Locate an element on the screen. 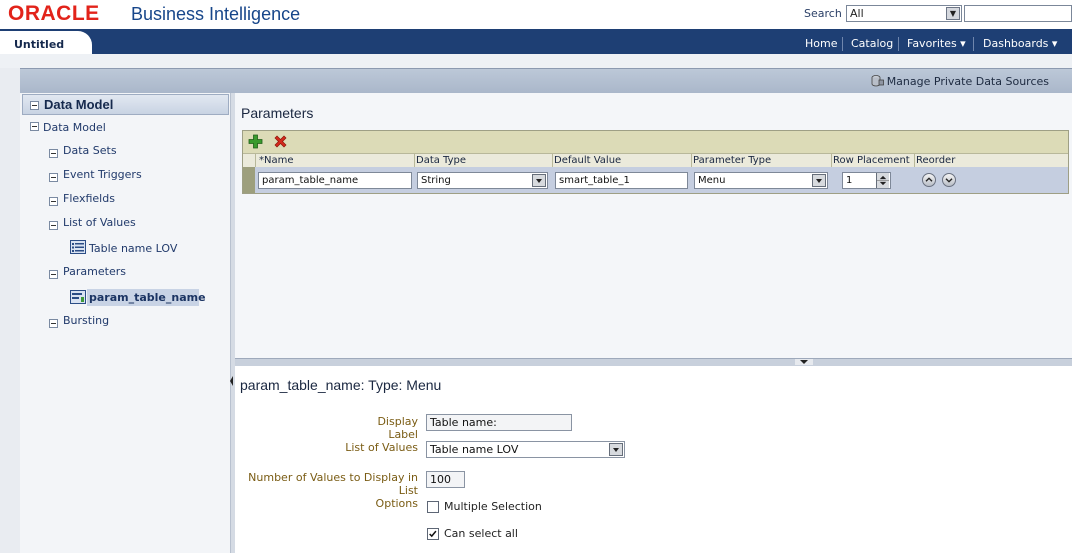  can-select-all-label: Can select all is located at coordinates (481, 533).